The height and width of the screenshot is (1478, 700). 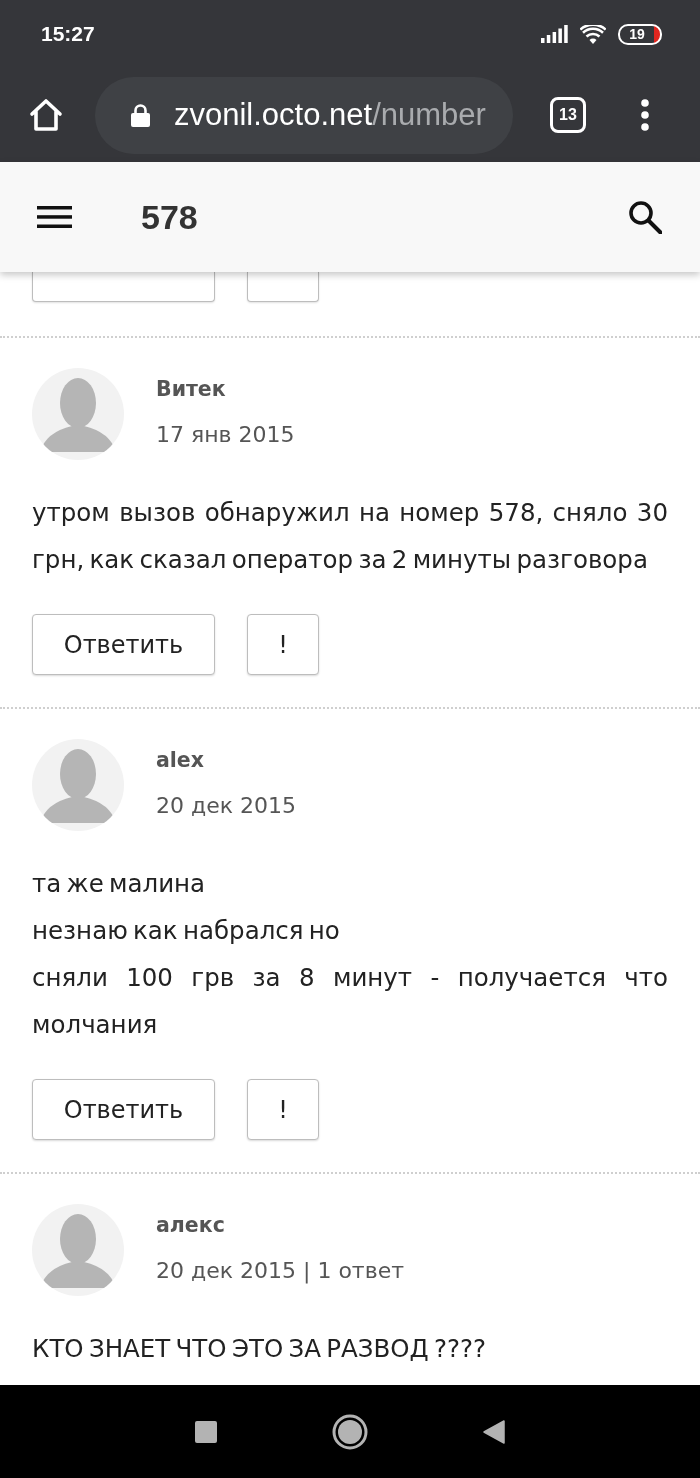 I want to click on recent-apps-icon, so click(x=206, y=1431).